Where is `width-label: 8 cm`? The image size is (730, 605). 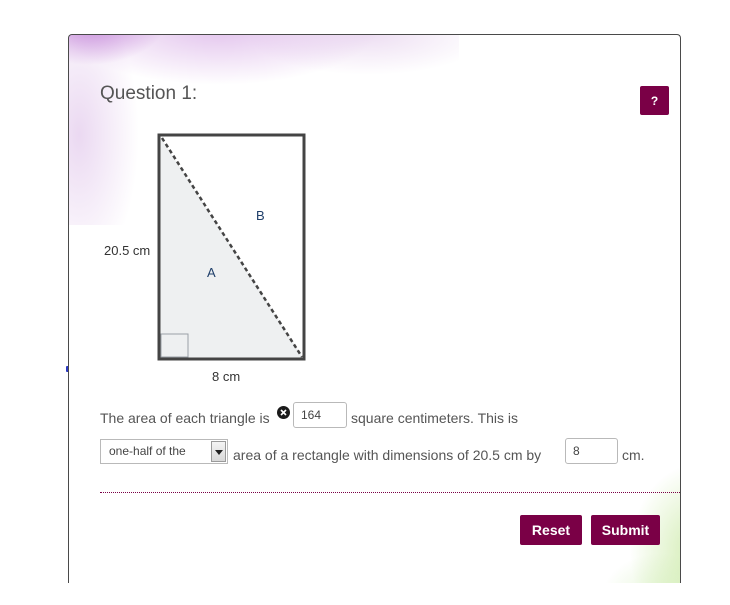 width-label: 8 cm is located at coordinates (226, 376).